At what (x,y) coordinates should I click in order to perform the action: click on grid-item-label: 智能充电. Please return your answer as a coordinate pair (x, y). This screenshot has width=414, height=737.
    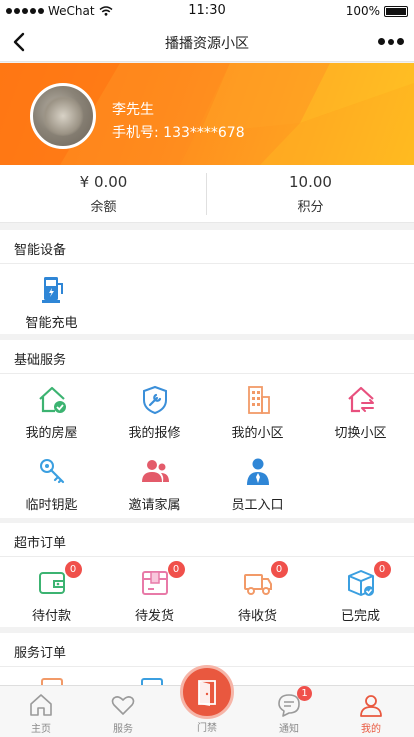
    Looking at the image, I should click on (51, 323).